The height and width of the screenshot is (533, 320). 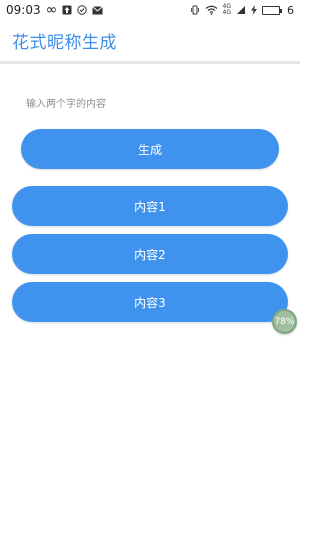 What do you see at coordinates (23, 10) in the screenshot?
I see `status-time: 09:03` at bounding box center [23, 10].